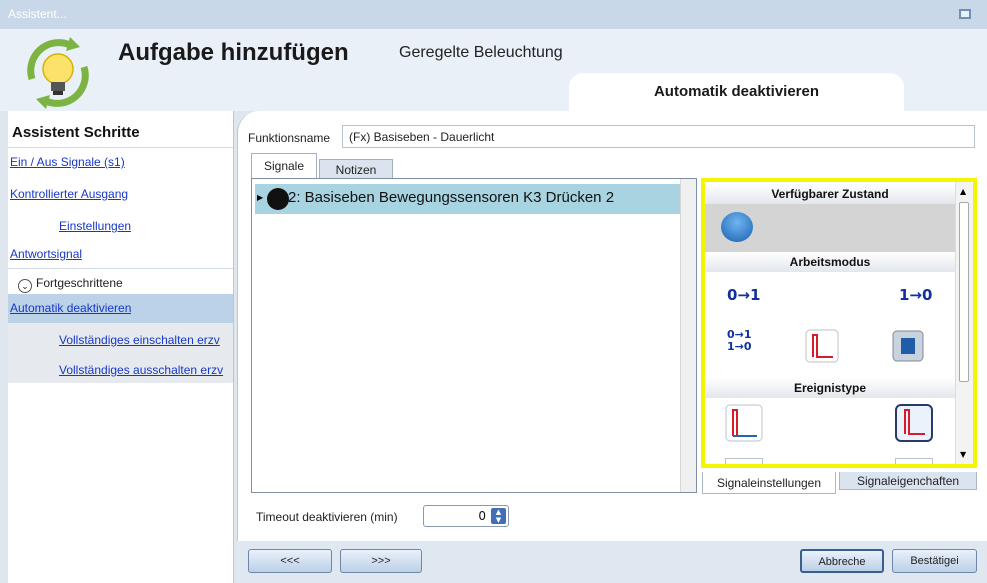 The height and width of the screenshot is (583, 987). I want to click on step-tab-label: Automatik deaktivieren, so click(736, 91).